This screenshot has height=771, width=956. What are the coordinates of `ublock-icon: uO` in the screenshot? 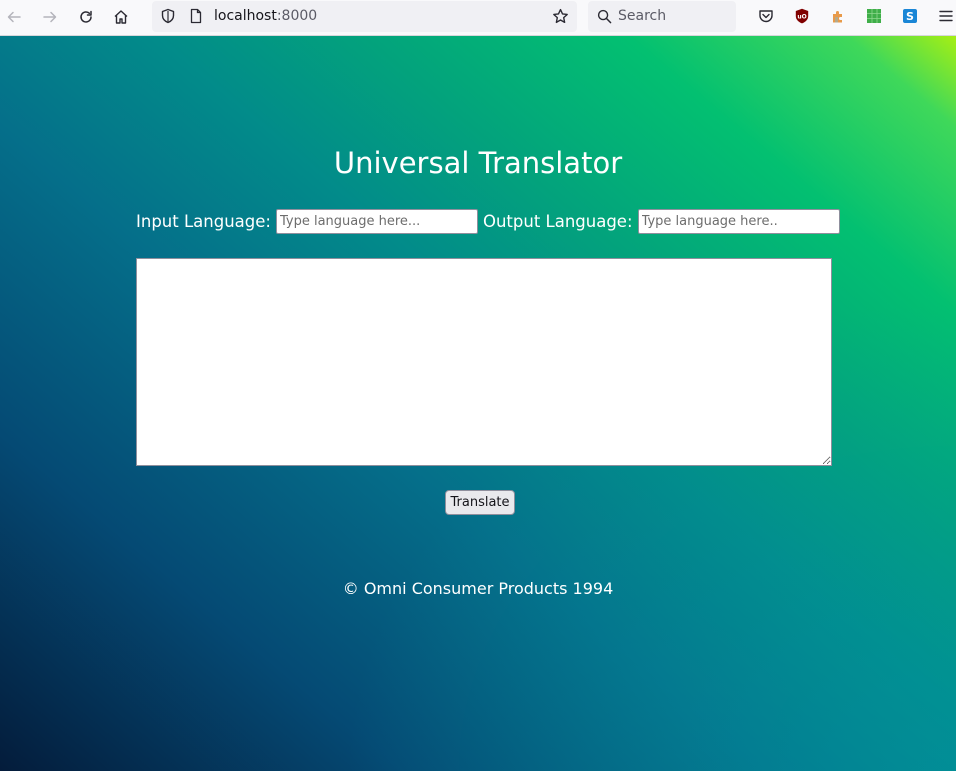 It's located at (802, 16).